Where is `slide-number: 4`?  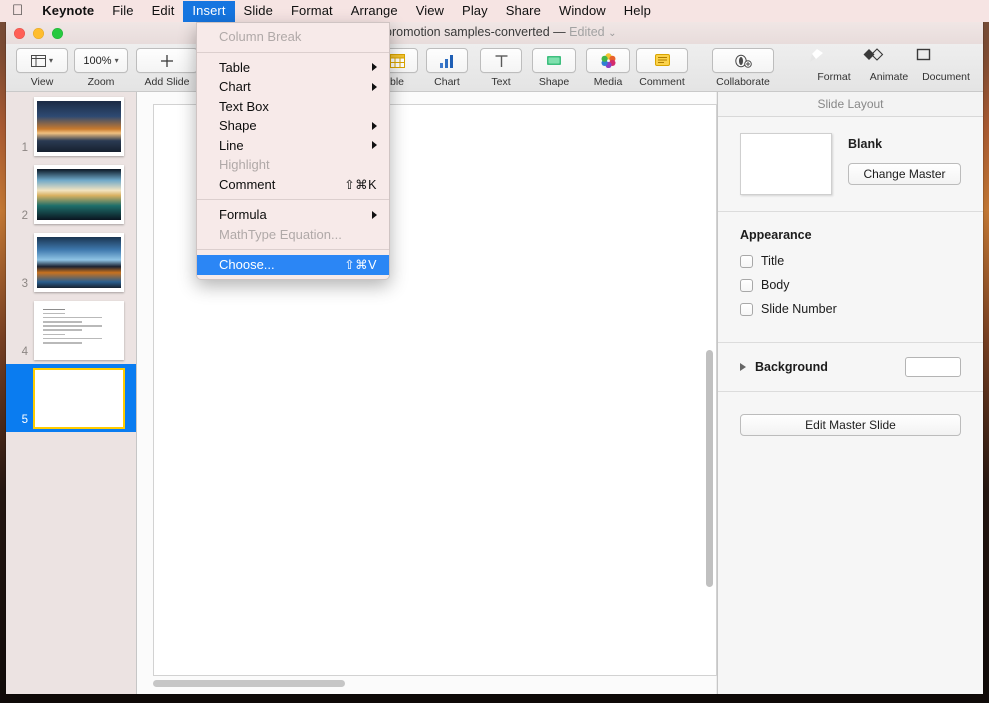
slide-number: 4 is located at coordinates (24, 352).